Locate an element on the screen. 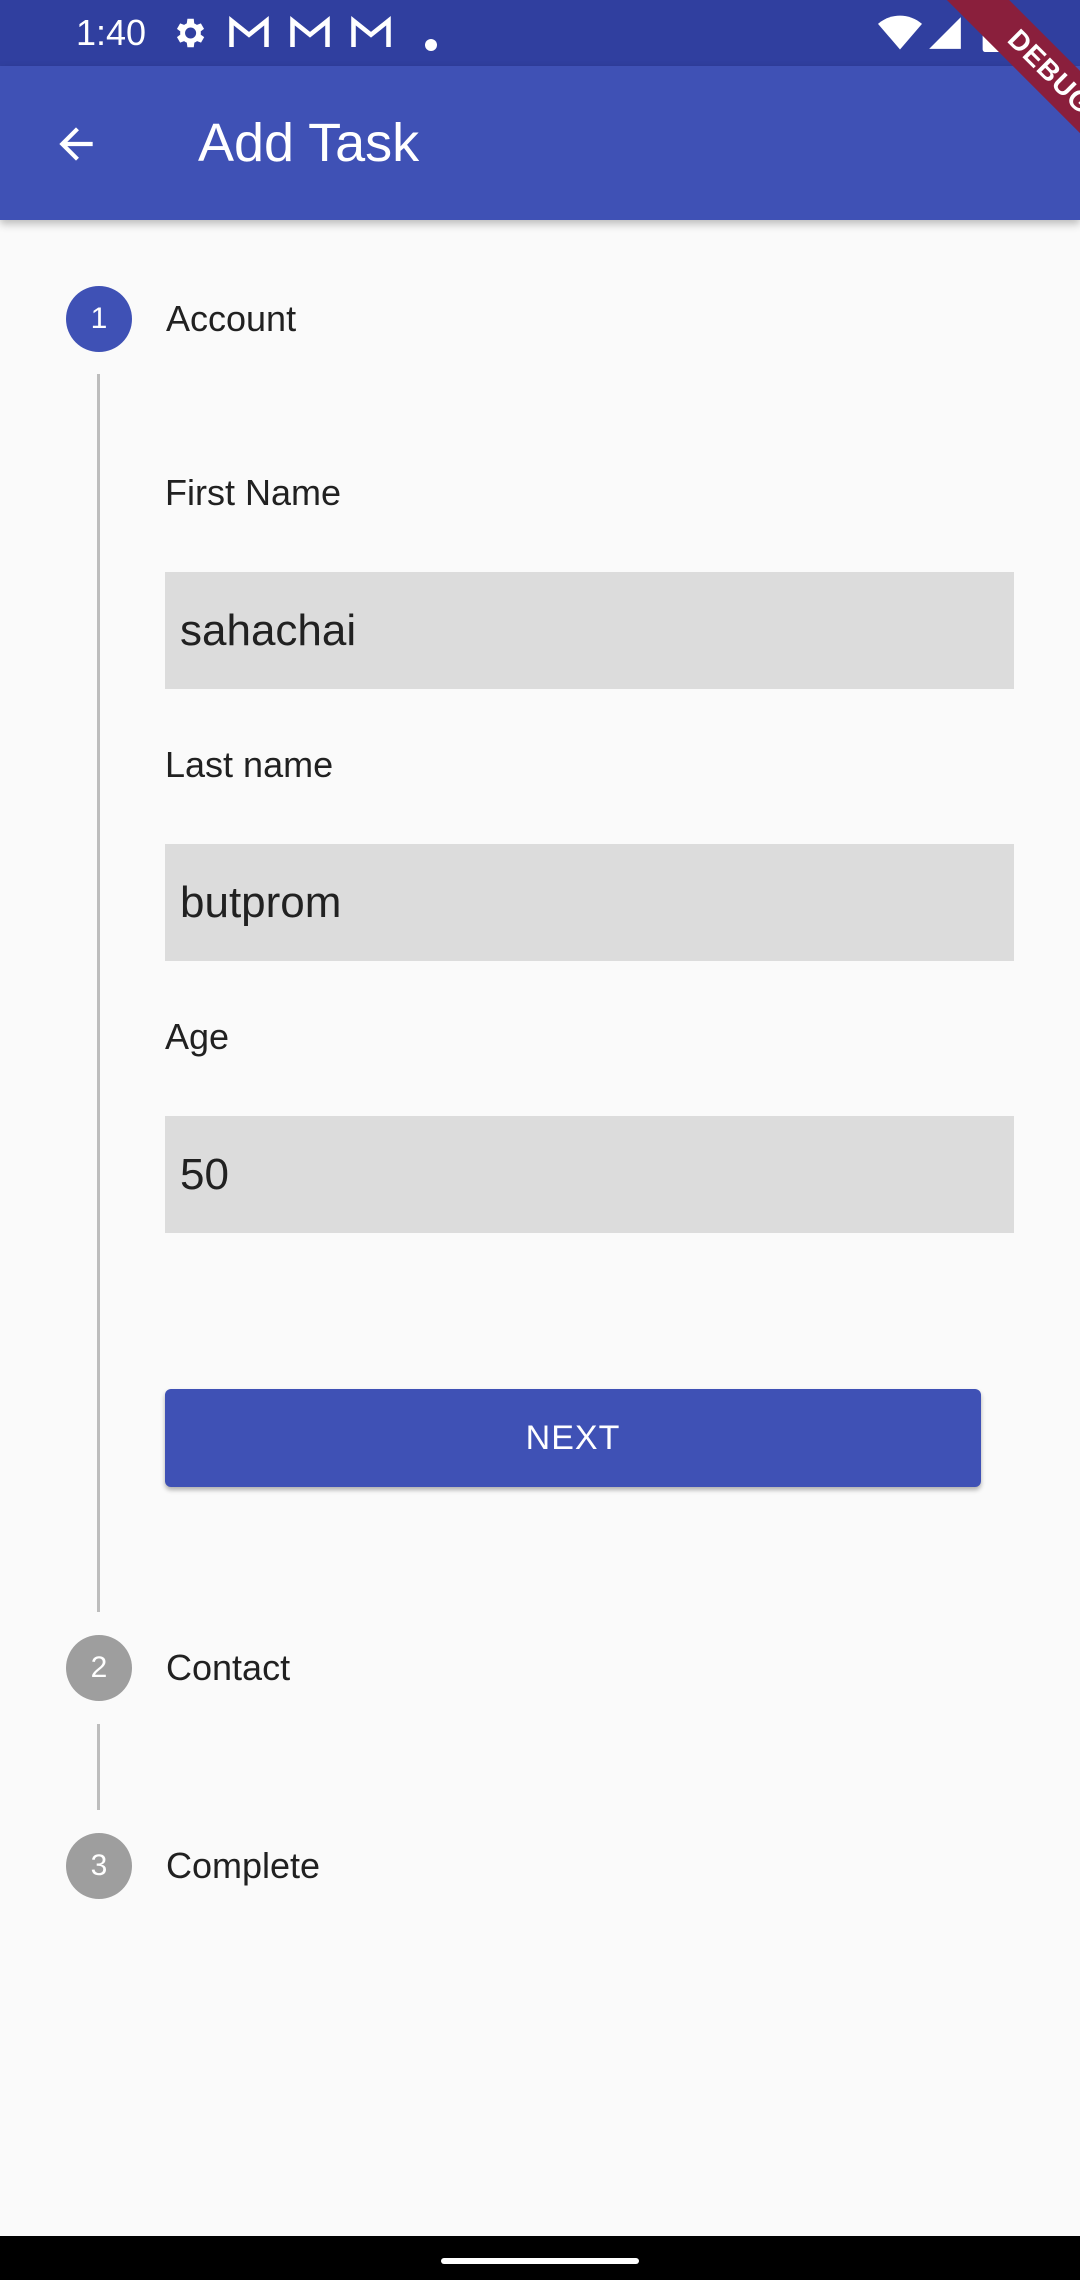 This screenshot has width=1080, height=2280. signal-icon is located at coordinates (945, 33).